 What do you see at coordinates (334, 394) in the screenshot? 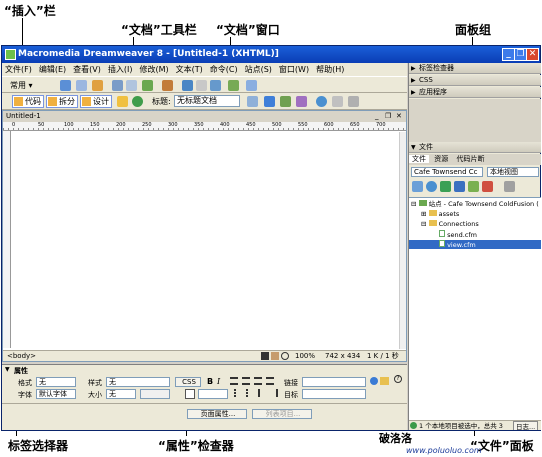
I see `target-select` at bounding box center [334, 394].